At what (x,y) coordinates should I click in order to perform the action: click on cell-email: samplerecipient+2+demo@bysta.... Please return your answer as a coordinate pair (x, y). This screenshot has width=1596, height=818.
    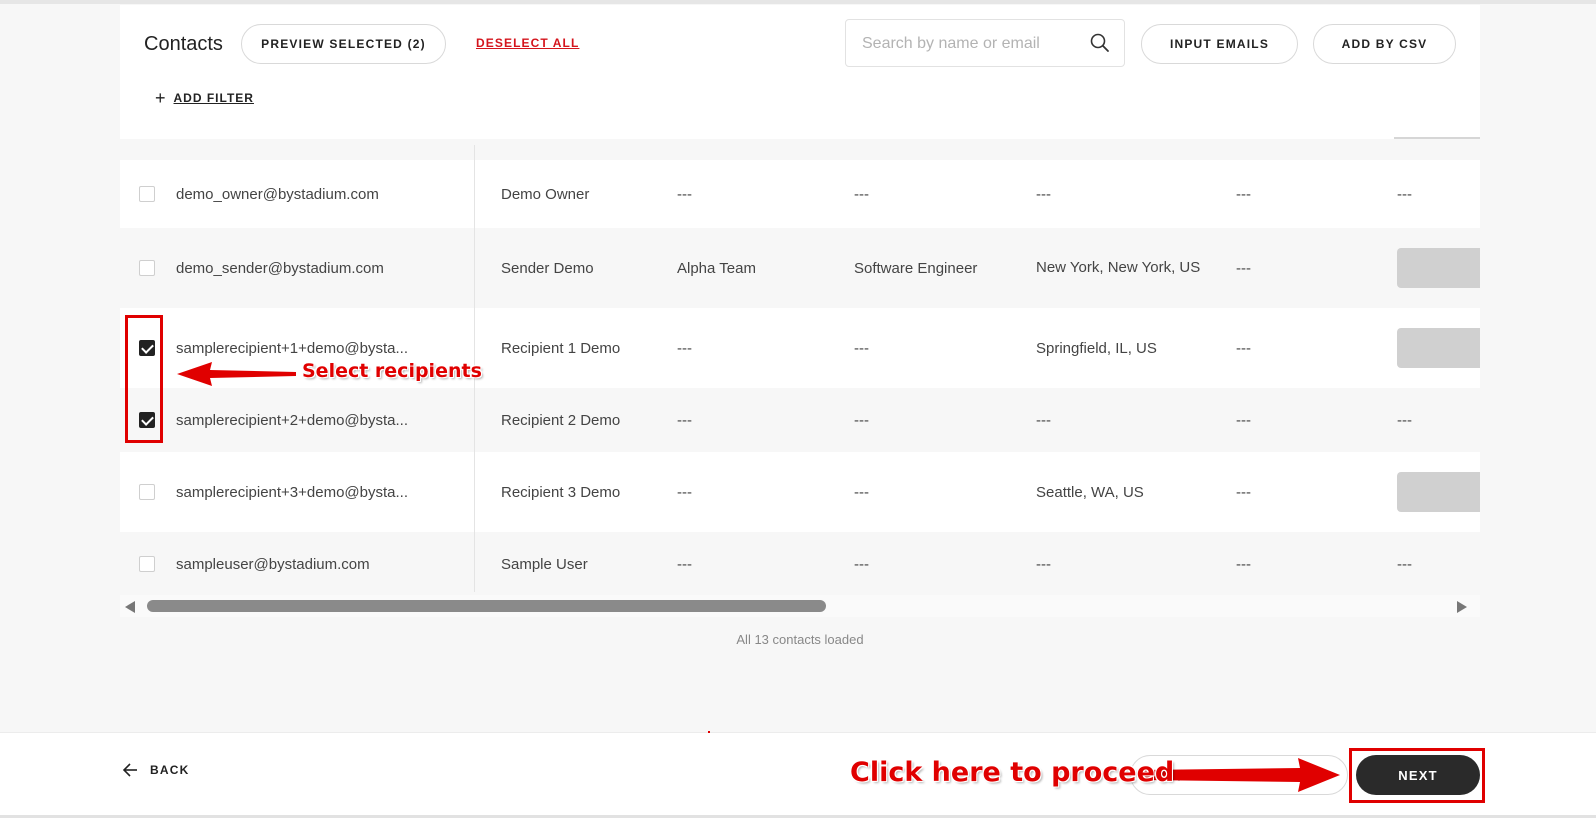
    Looking at the image, I should click on (292, 420).